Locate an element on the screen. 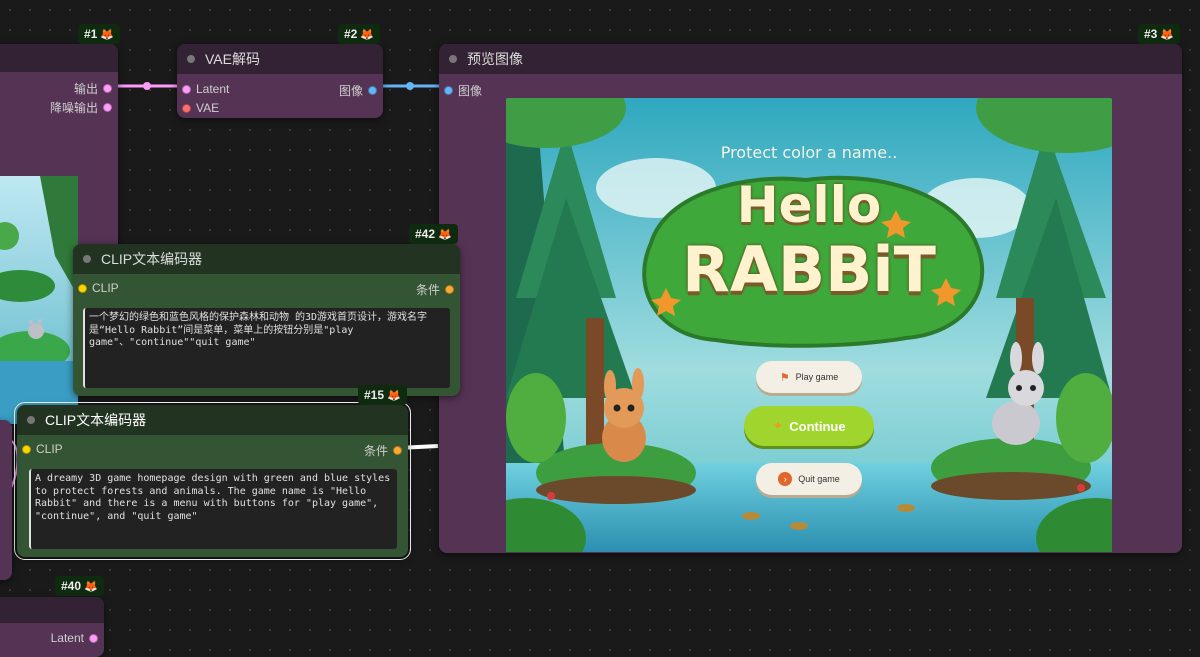 The width and height of the screenshot is (1200, 657). node-40-header is located at coordinates (52, 610).